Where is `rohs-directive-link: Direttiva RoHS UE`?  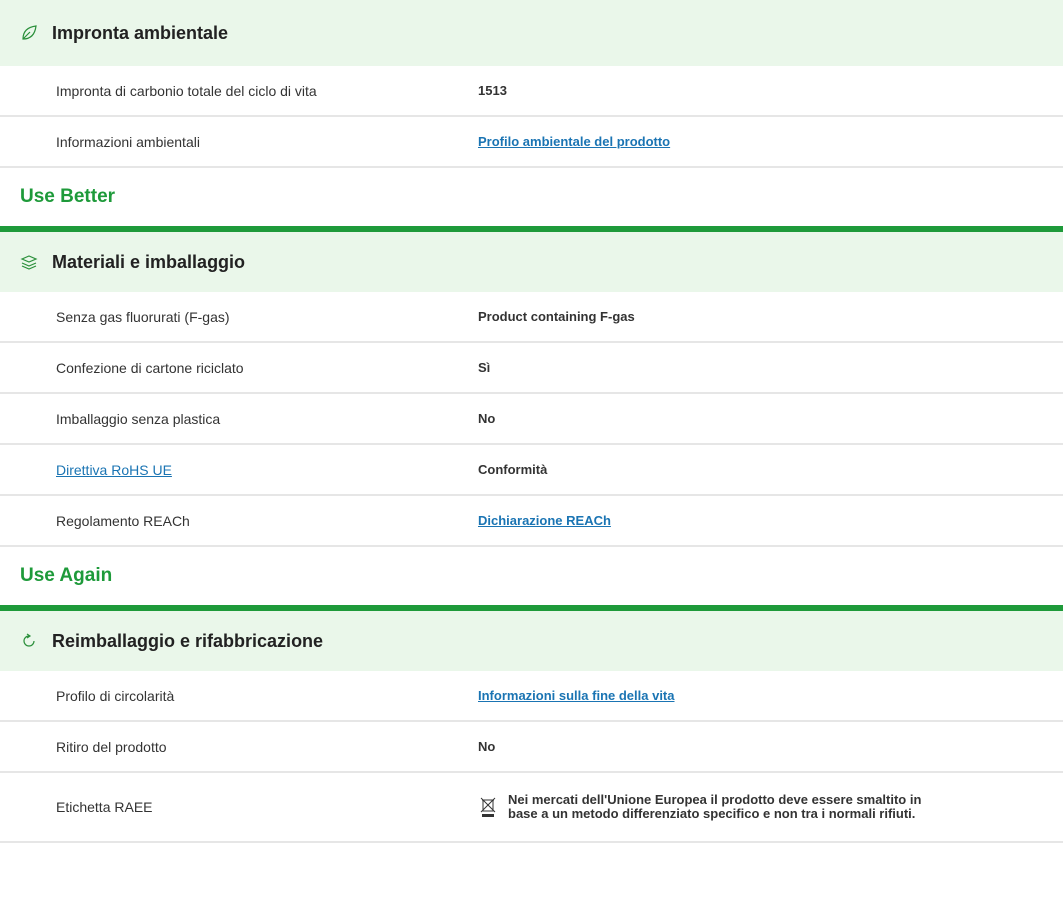
rohs-directive-link: Direttiva RoHS UE is located at coordinates (114, 470).